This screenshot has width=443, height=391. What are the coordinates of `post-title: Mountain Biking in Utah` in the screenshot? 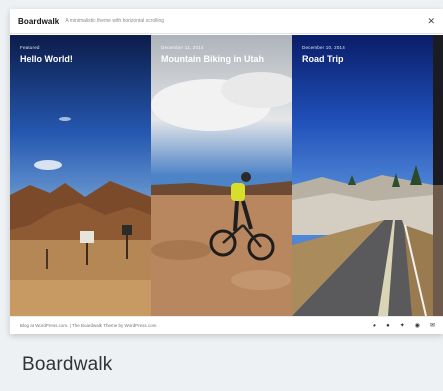 It's located at (221, 59).